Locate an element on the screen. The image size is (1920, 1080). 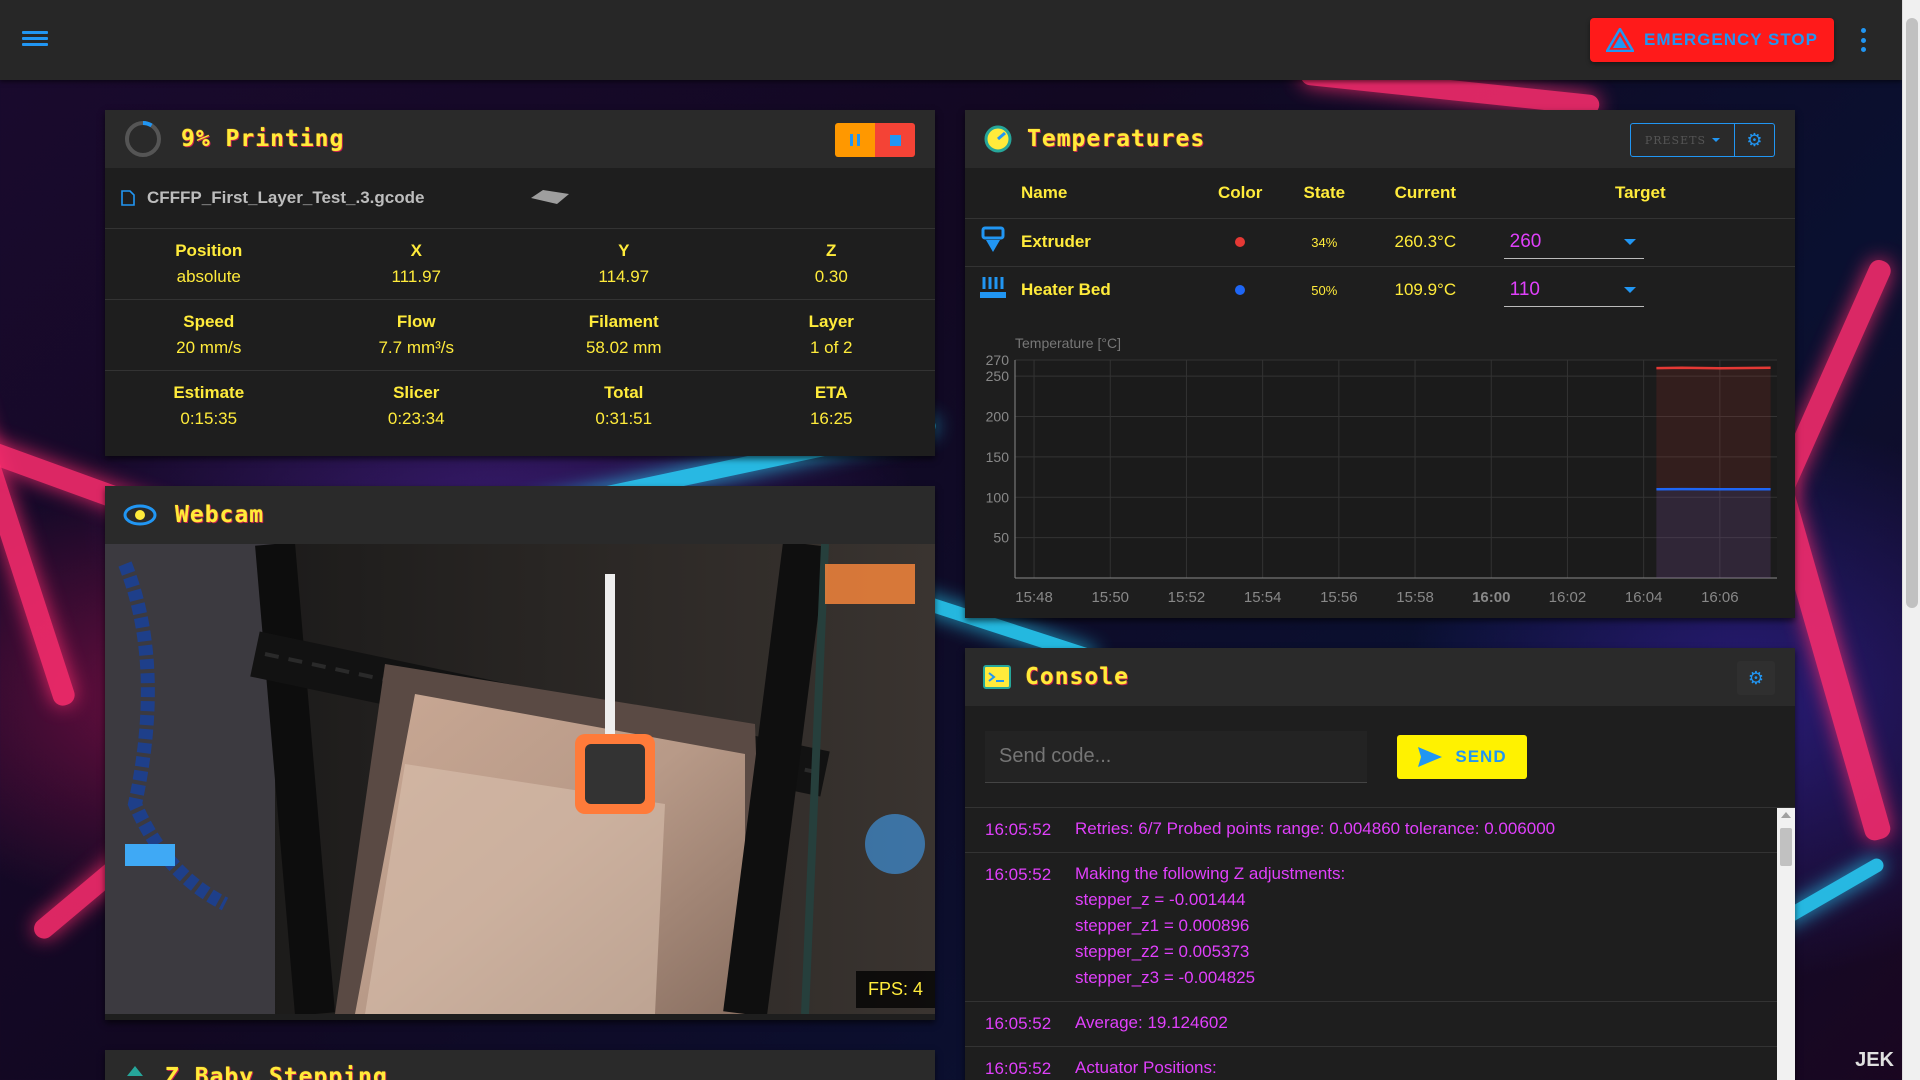
console-input-row: SEND is located at coordinates (1380, 757).